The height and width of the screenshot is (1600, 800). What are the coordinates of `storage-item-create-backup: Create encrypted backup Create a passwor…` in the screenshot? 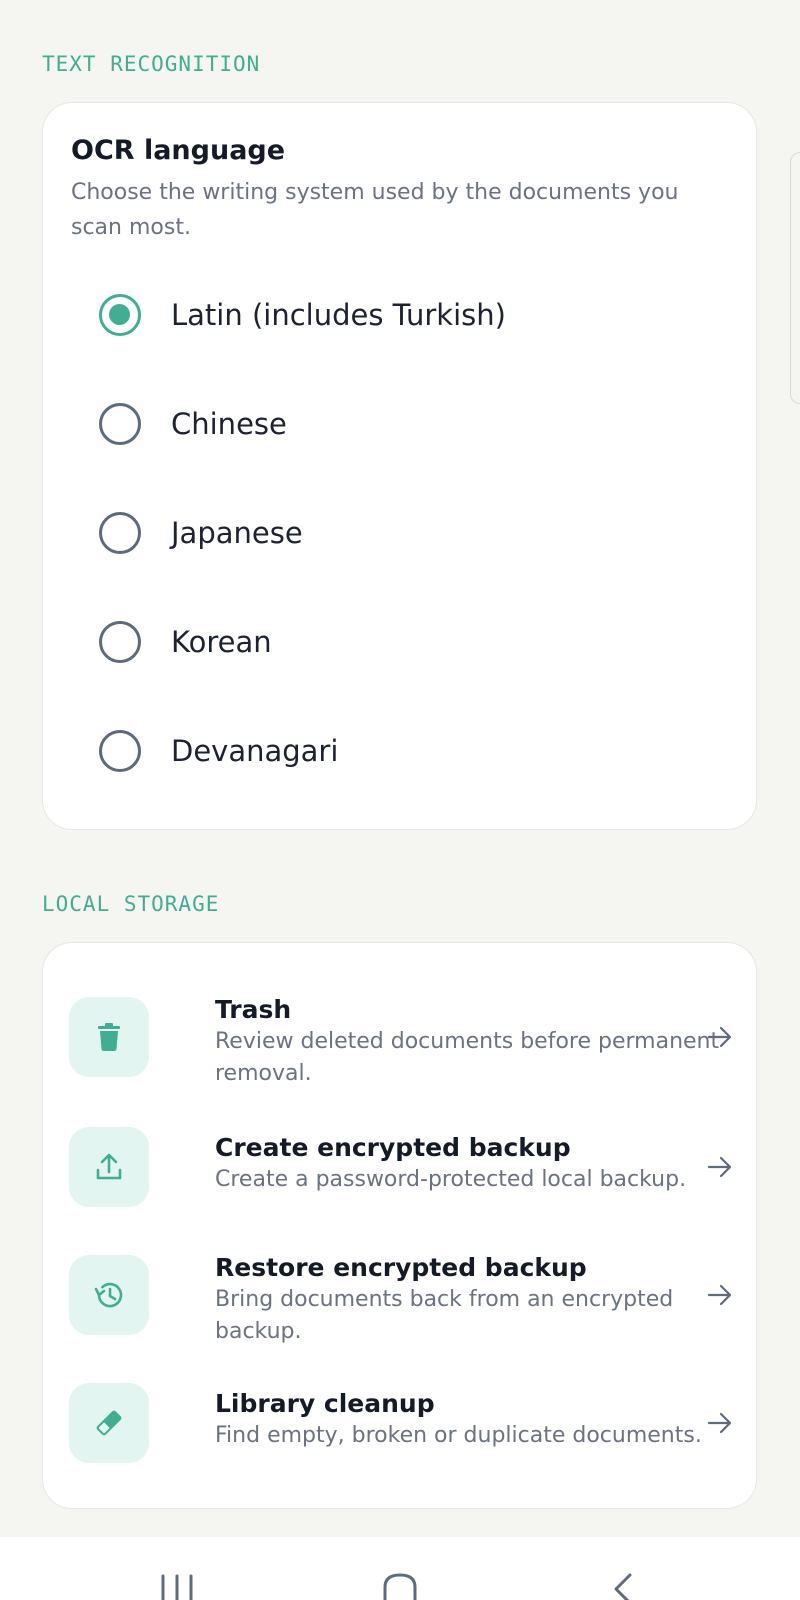 It's located at (401, 1167).